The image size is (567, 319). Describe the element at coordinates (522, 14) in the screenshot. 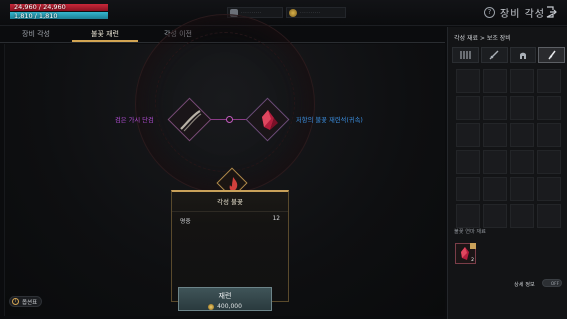

I see `page-title: 장비 각성` at that location.